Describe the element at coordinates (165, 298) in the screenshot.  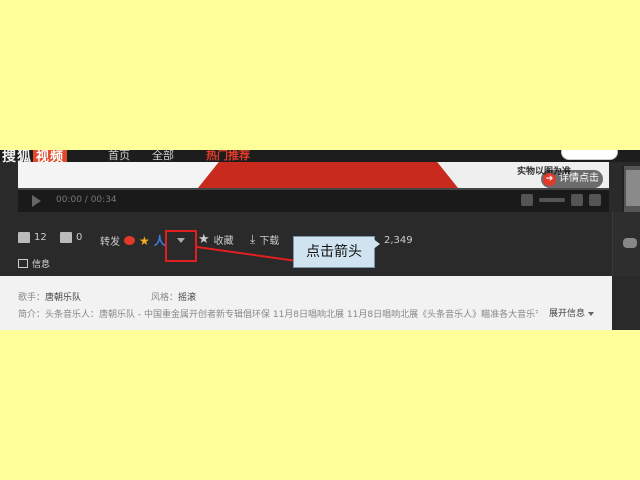
I see `genre-label: 风格：` at that location.